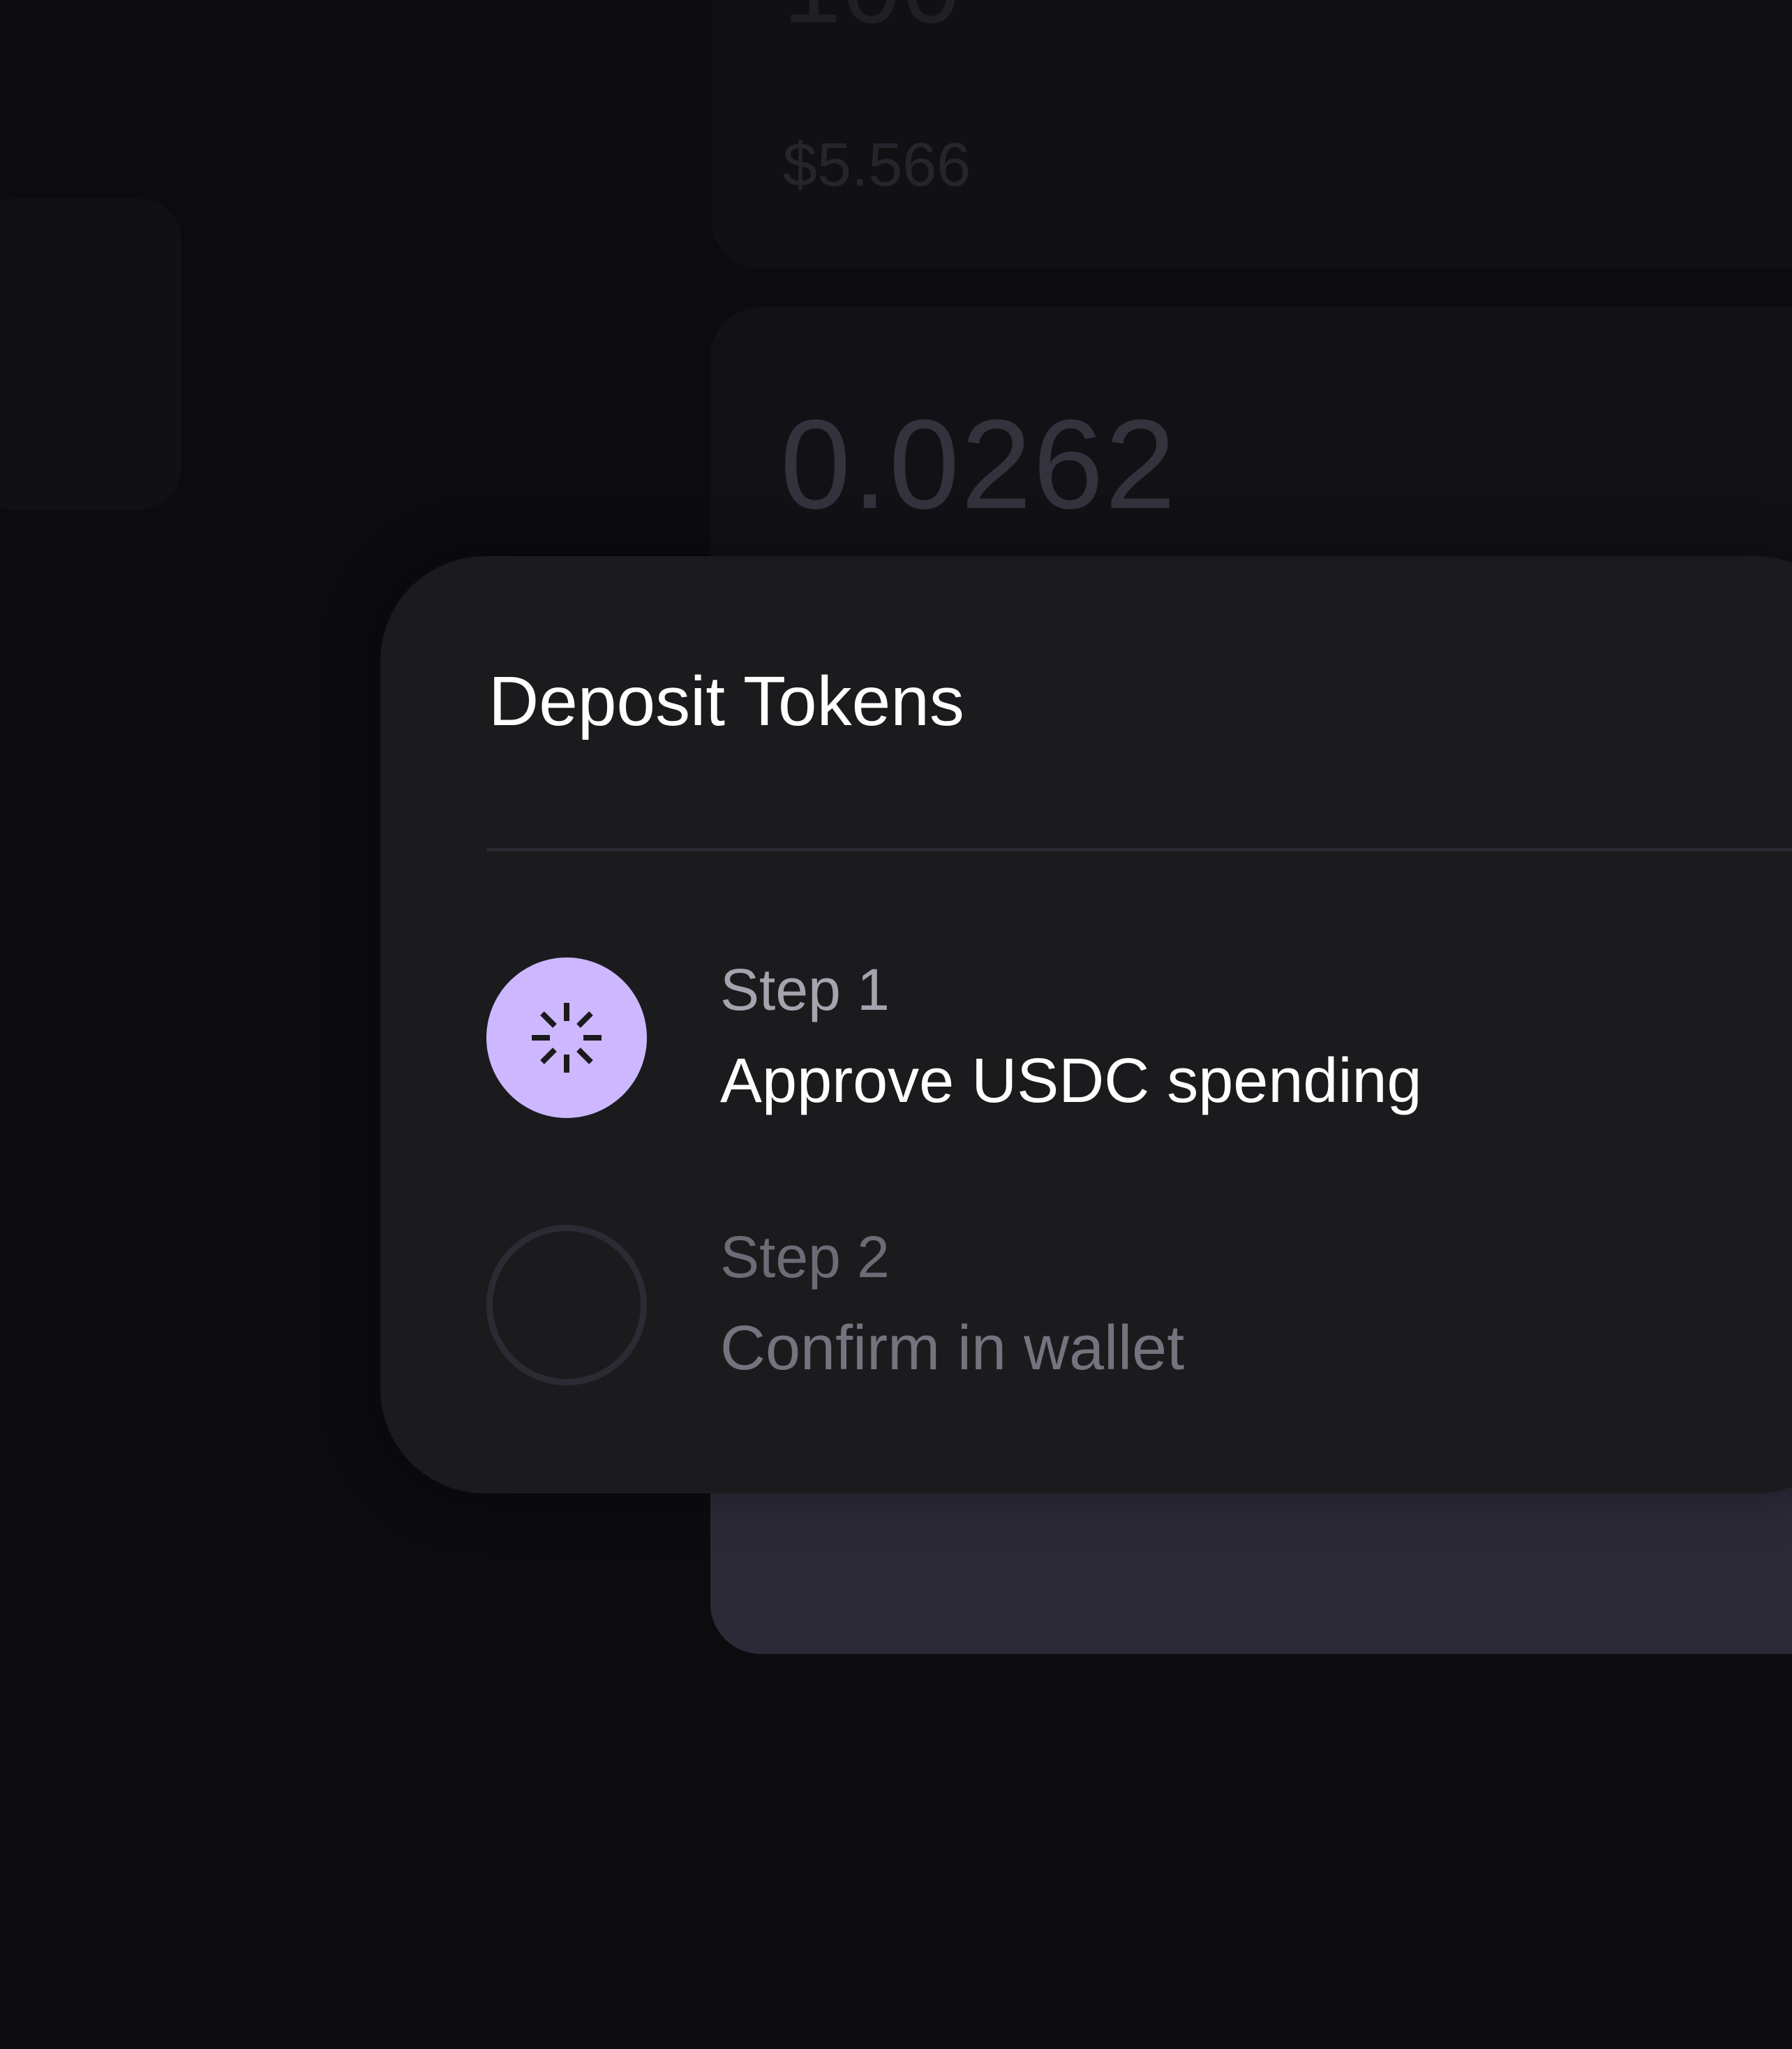 The width and height of the screenshot is (1792, 2049). I want to click on background-token-usd-value: $5.566, so click(877, 165).